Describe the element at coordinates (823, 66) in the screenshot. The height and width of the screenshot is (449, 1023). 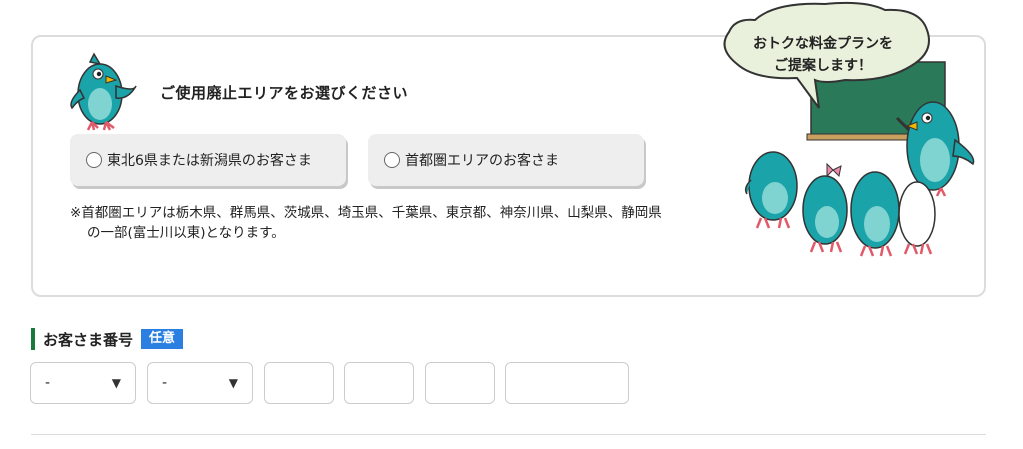
I see `speech-bubble-line2: ご提案します！` at that location.